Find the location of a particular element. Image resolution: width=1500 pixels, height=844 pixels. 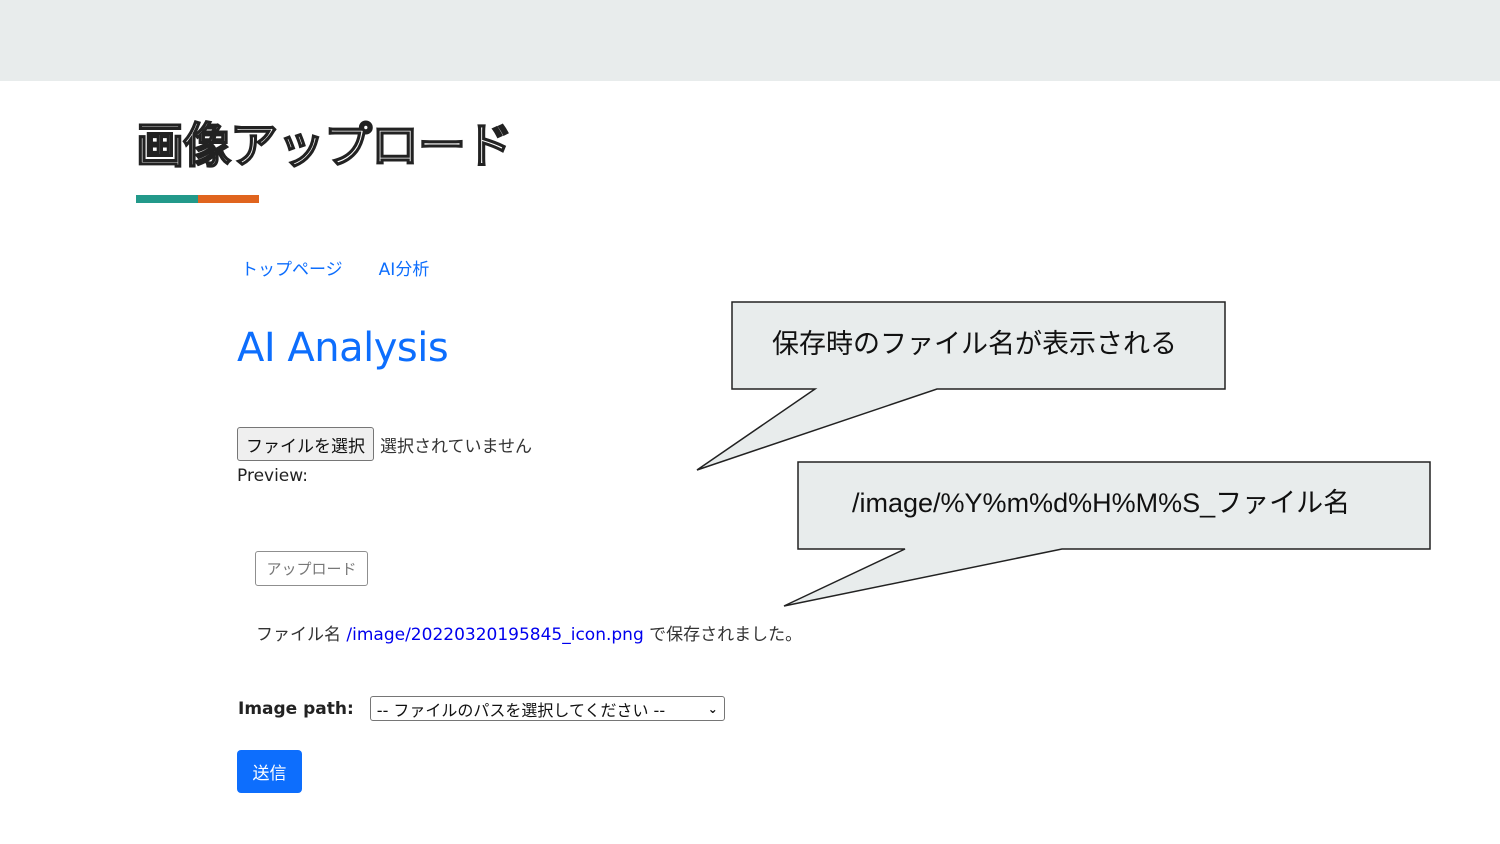

file-status-text: 選択されていません is located at coordinates (456, 446).